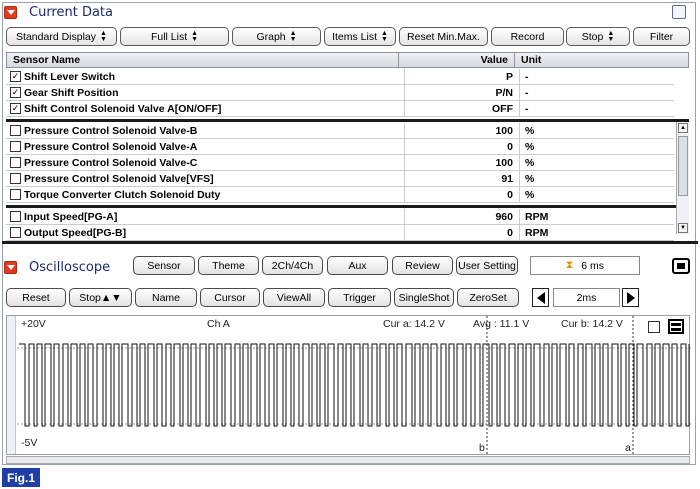 Image resolution: width=700 pixels, height=489 pixels. What do you see at coordinates (58, 12) in the screenshot?
I see `current-data-header: Current Data` at bounding box center [58, 12].